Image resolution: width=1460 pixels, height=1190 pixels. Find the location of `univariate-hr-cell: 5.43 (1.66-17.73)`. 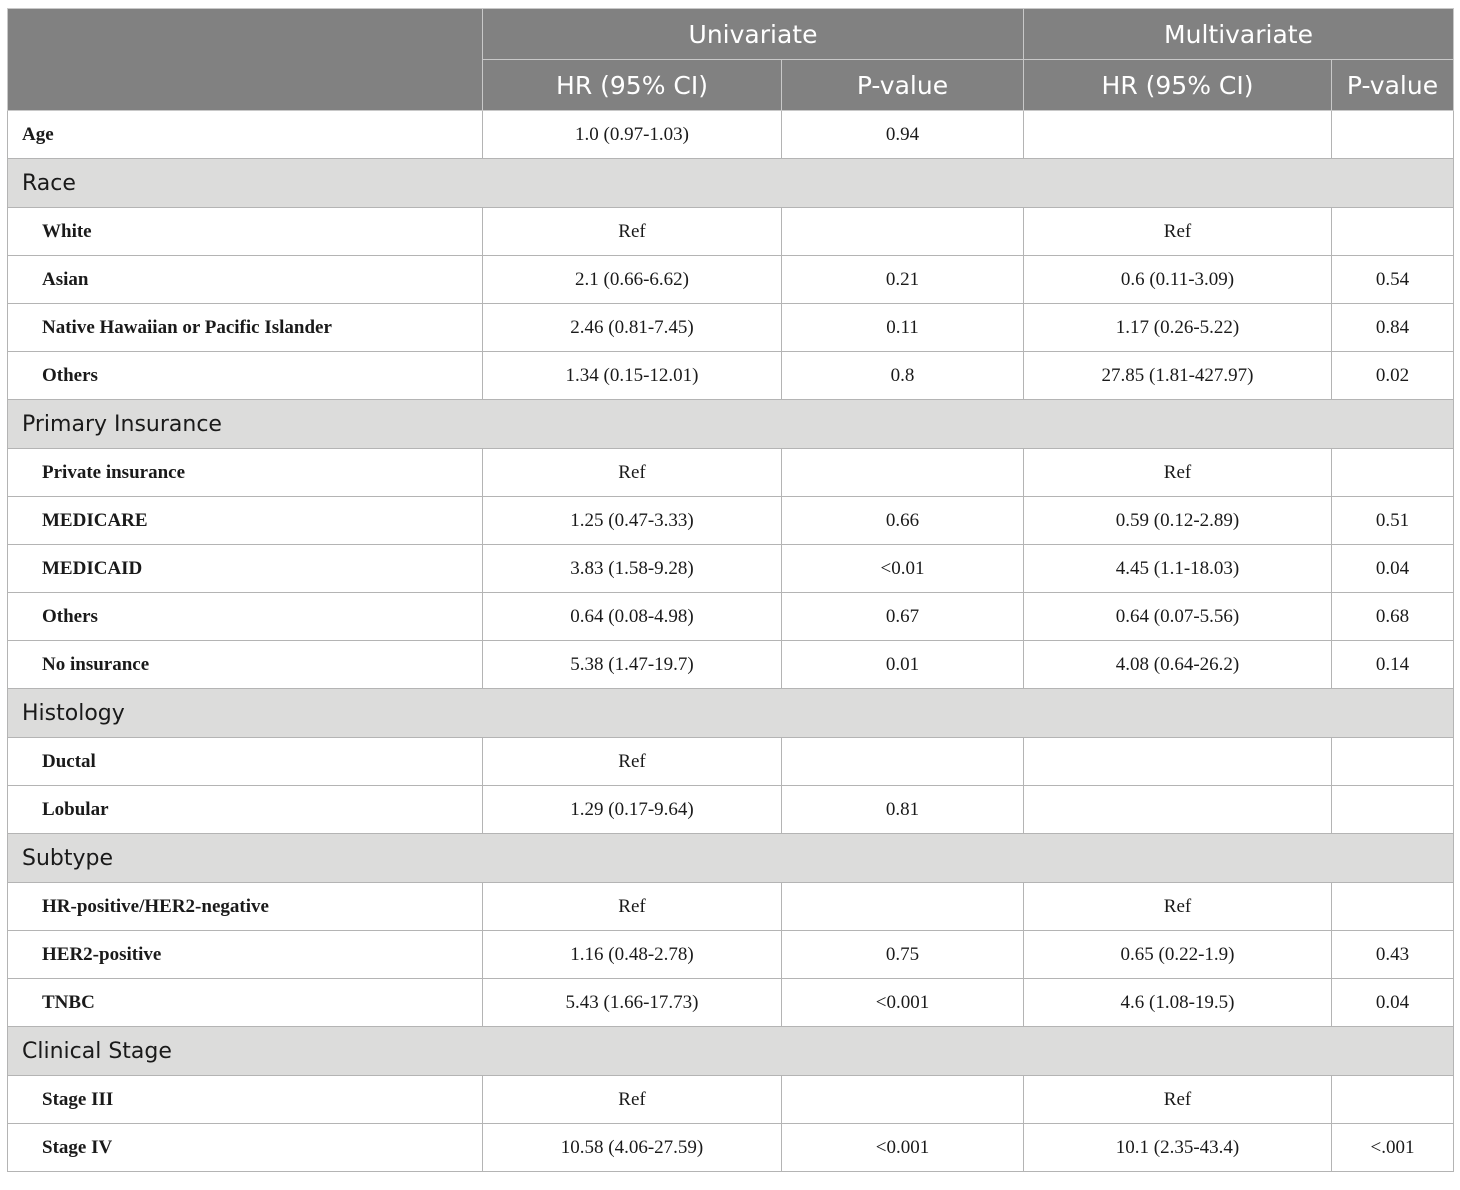

univariate-hr-cell: 5.43 (1.66-17.73) is located at coordinates (632, 1002).